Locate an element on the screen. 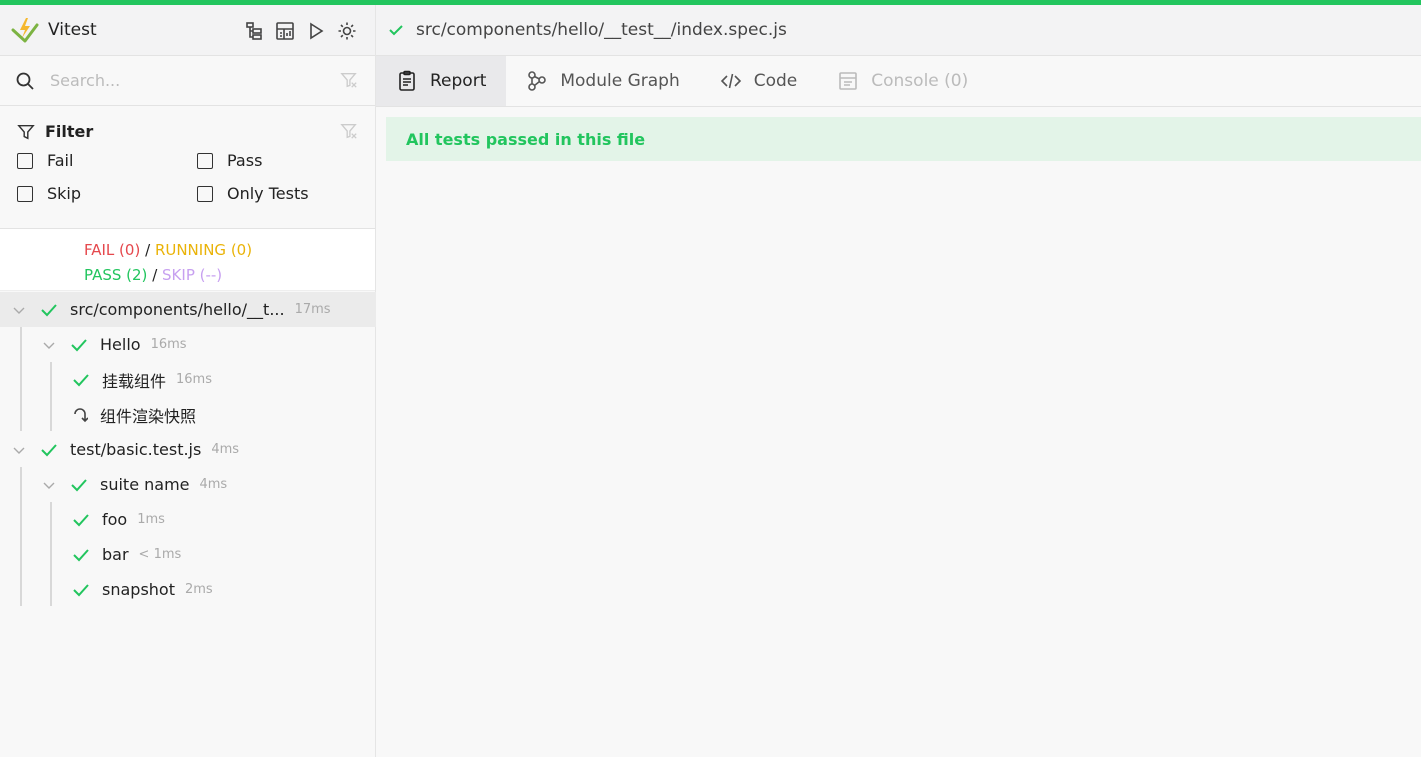 The height and width of the screenshot is (757, 1421). duration: 2ms is located at coordinates (198, 589).